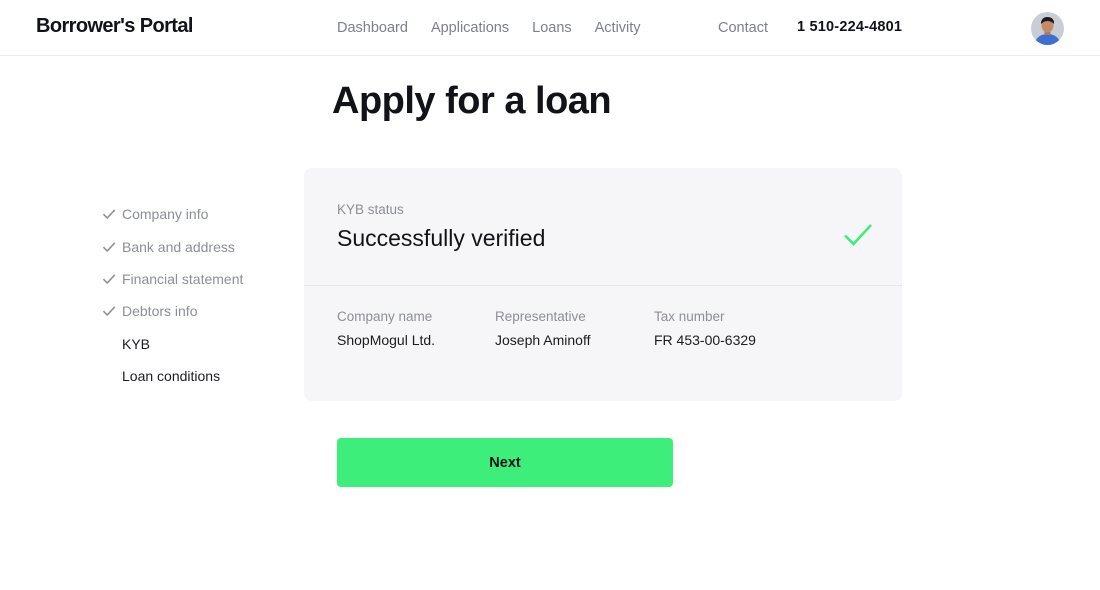 The width and height of the screenshot is (1100, 590). Describe the element at coordinates (441, 238) in the screenshot. I see `kyb-status-value: Successfully verified` at that location.